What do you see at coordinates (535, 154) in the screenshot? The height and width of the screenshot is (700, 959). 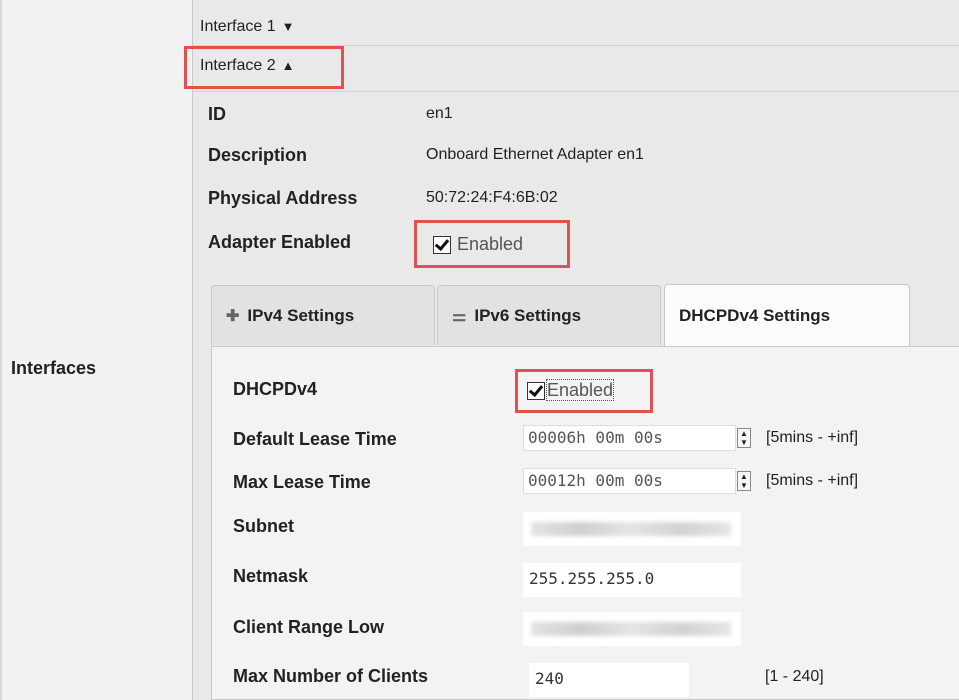 I see `description-value: Onboard Ethernet Adapter en1` at bounding box center [535, 154].